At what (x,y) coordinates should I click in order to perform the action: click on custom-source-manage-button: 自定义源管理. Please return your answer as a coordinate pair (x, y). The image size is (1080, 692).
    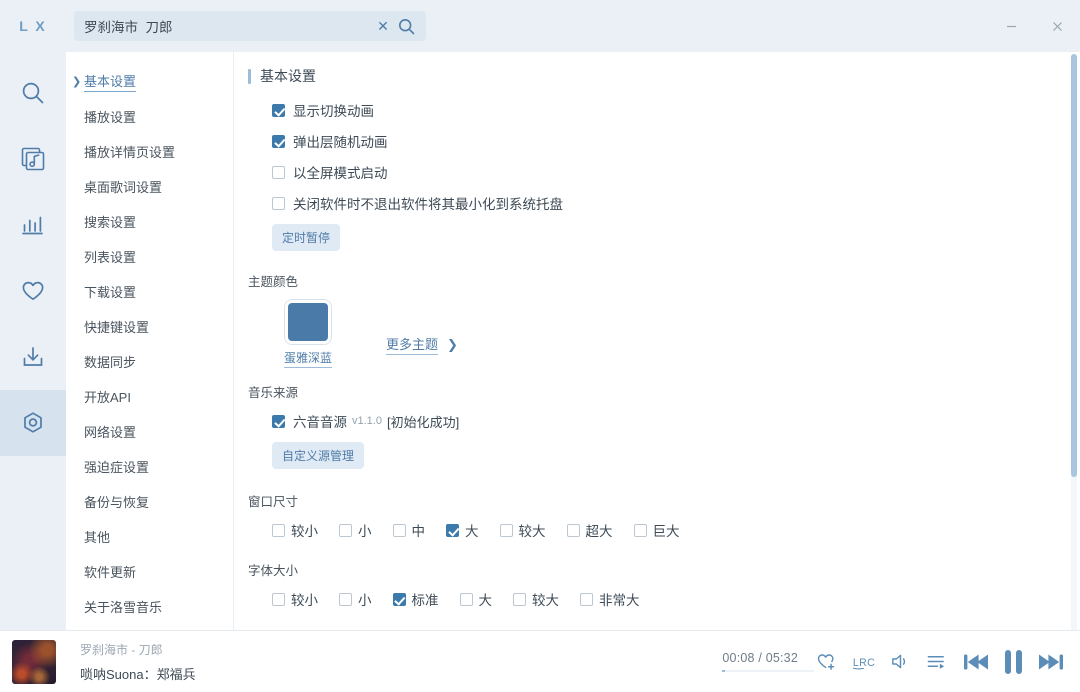
    Looking at the image, I should click on (318, 455).